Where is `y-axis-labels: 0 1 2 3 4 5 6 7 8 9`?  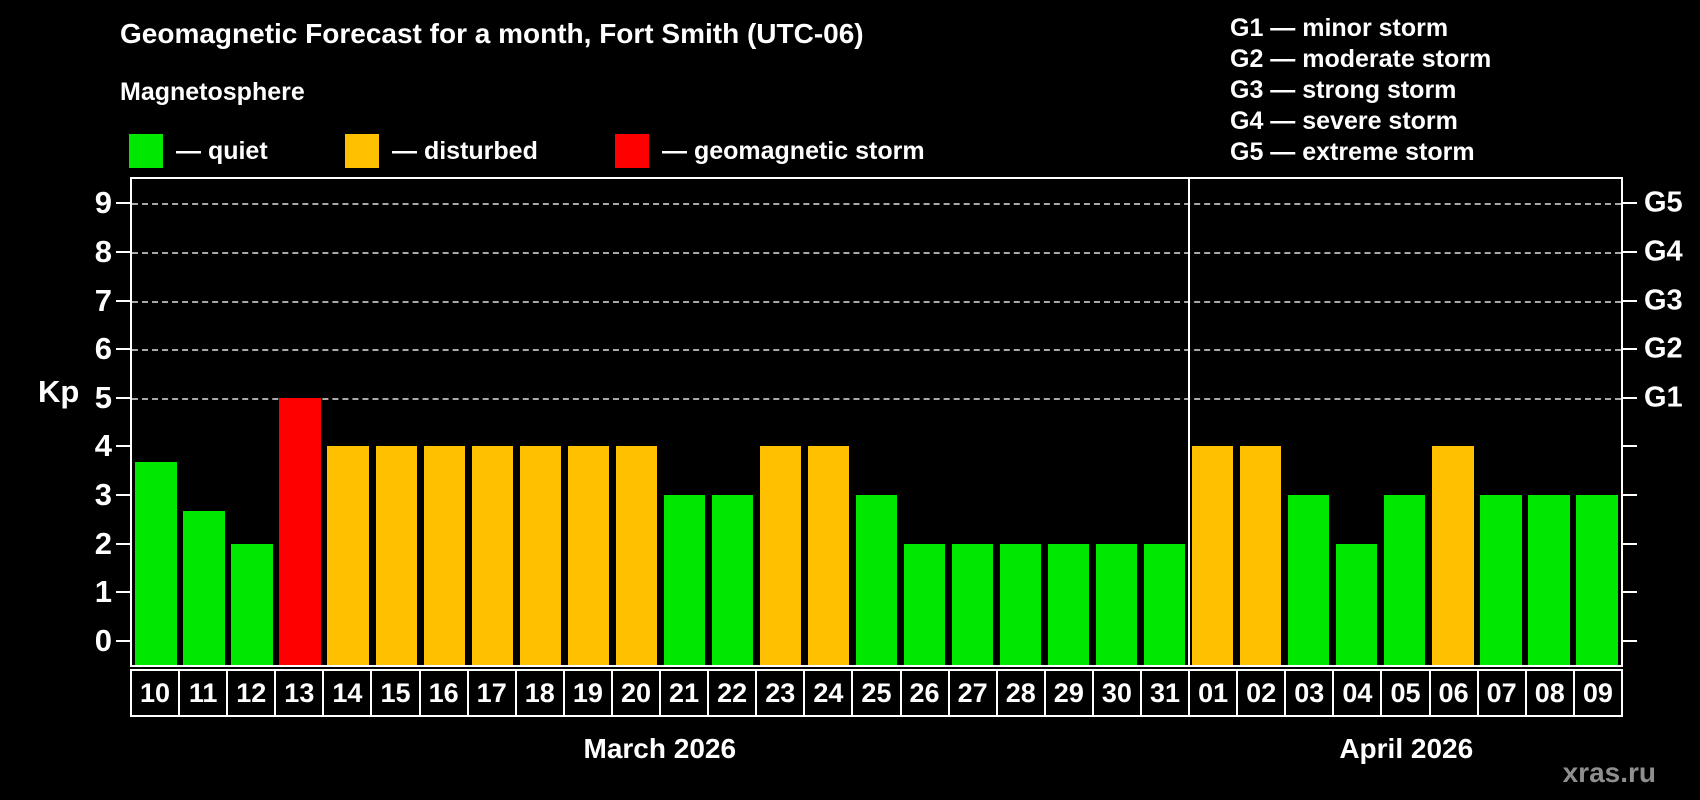 y-axis-labels: 0 1 2 3 4 5 6 7 8 9 is located at coordinates (66, 422).